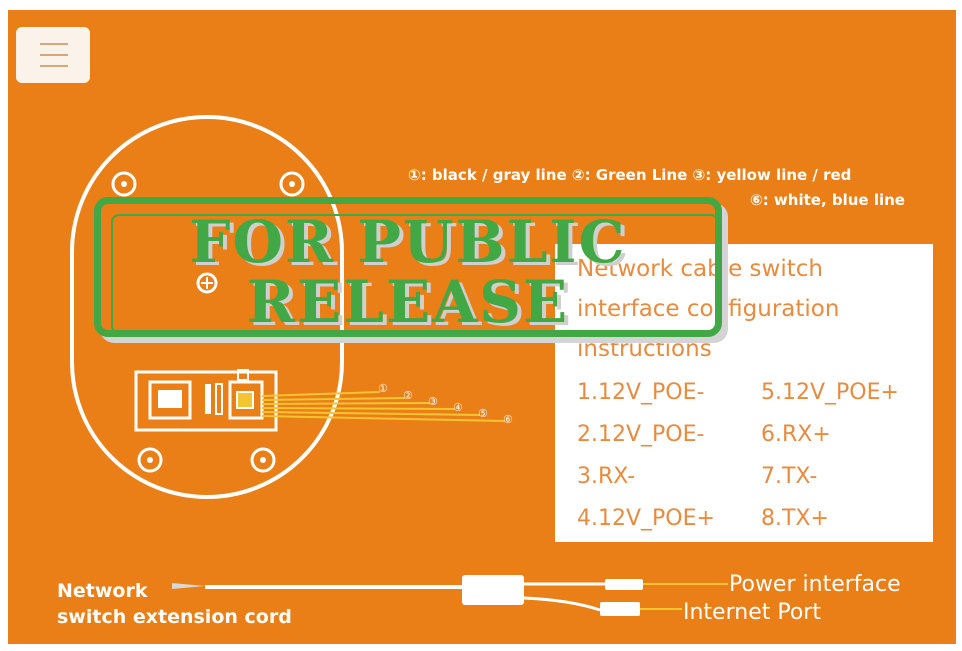 The image size is (962, 651). I want to click on cord-label-line-2: switch extension cord, so click(174, 617).